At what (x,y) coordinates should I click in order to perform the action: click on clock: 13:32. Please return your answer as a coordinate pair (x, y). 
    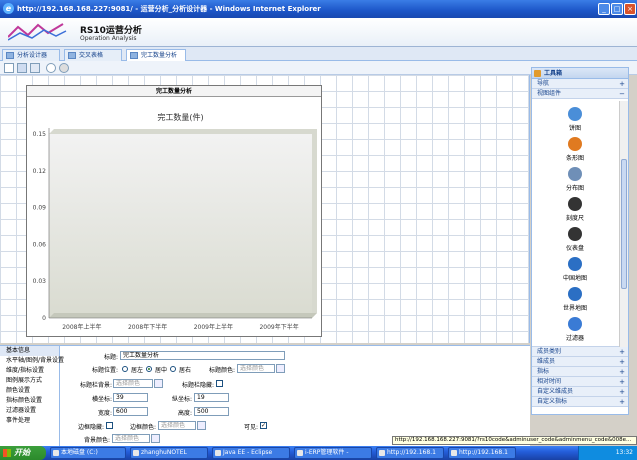
    Looking at the image, I should click on (624, 452).